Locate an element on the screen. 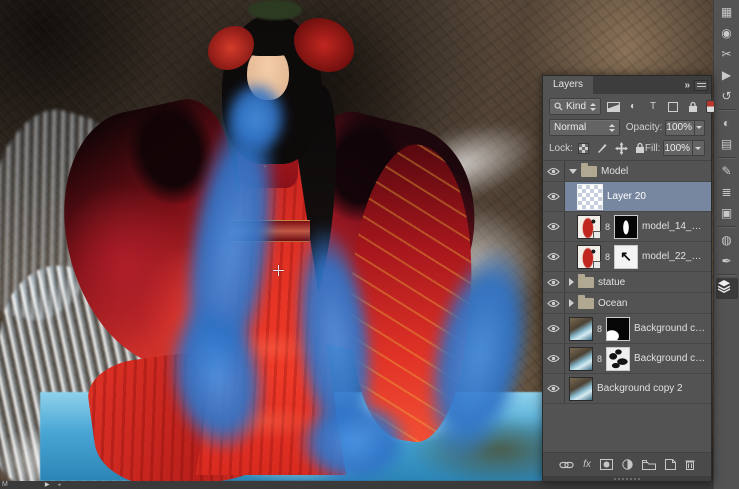  lock-all-icon is located at coordinates (640, 148).